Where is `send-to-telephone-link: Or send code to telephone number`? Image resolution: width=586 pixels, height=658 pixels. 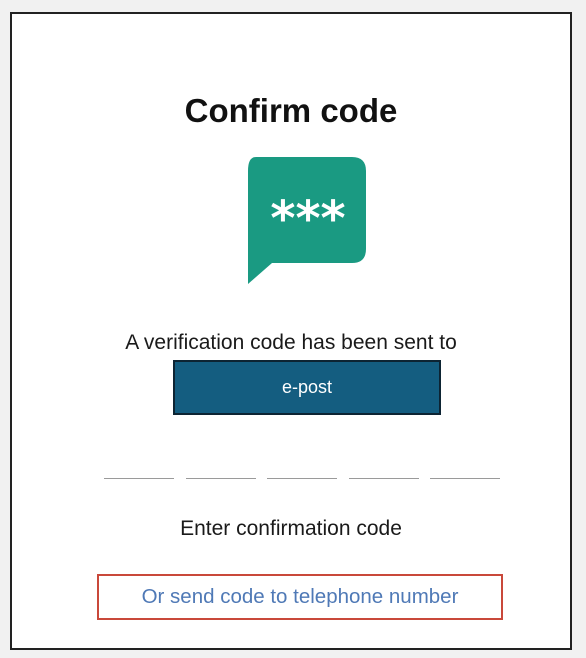
send-to-telephone-link: Or send code to telephone number is located at coordinates (300, 597).